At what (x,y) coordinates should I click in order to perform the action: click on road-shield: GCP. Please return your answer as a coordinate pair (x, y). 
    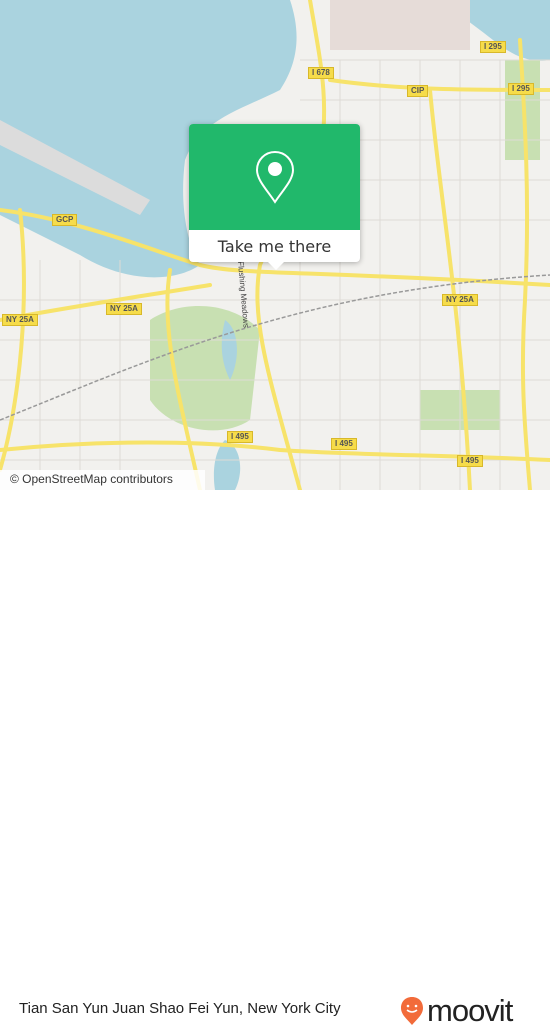
    Looking at the image, I should click on (65, 220).